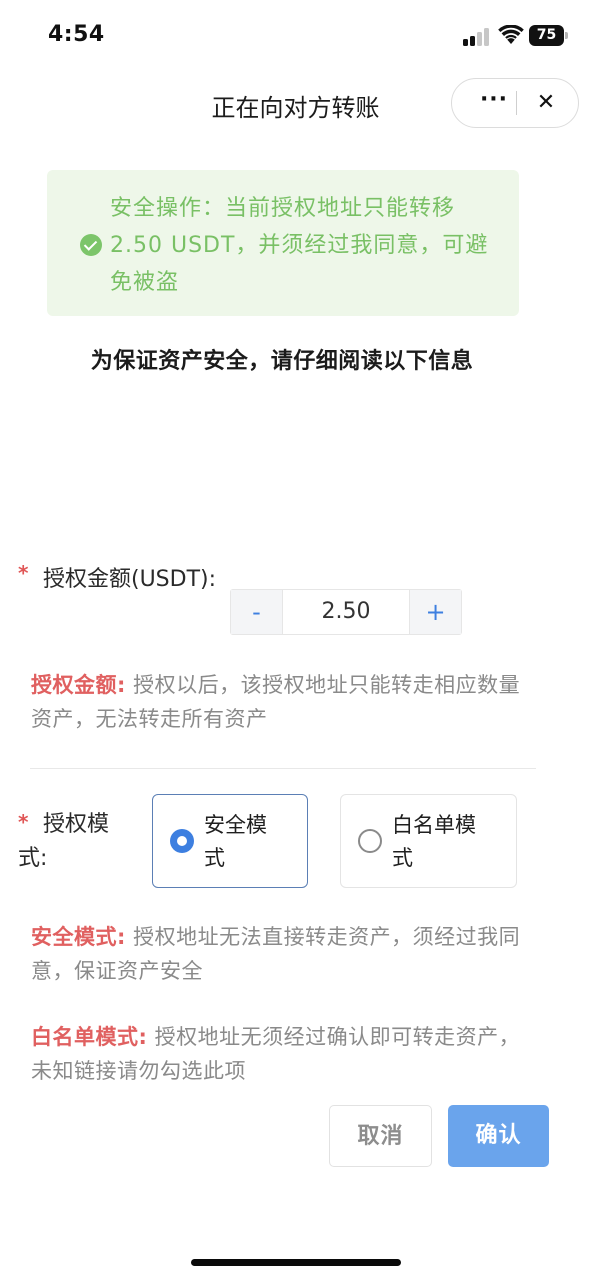 The height and width of the screenshot is (1280, 591). Describe the element at coordinates (257, 612) in the screenshot. I see `decrement-button: -` at that location.